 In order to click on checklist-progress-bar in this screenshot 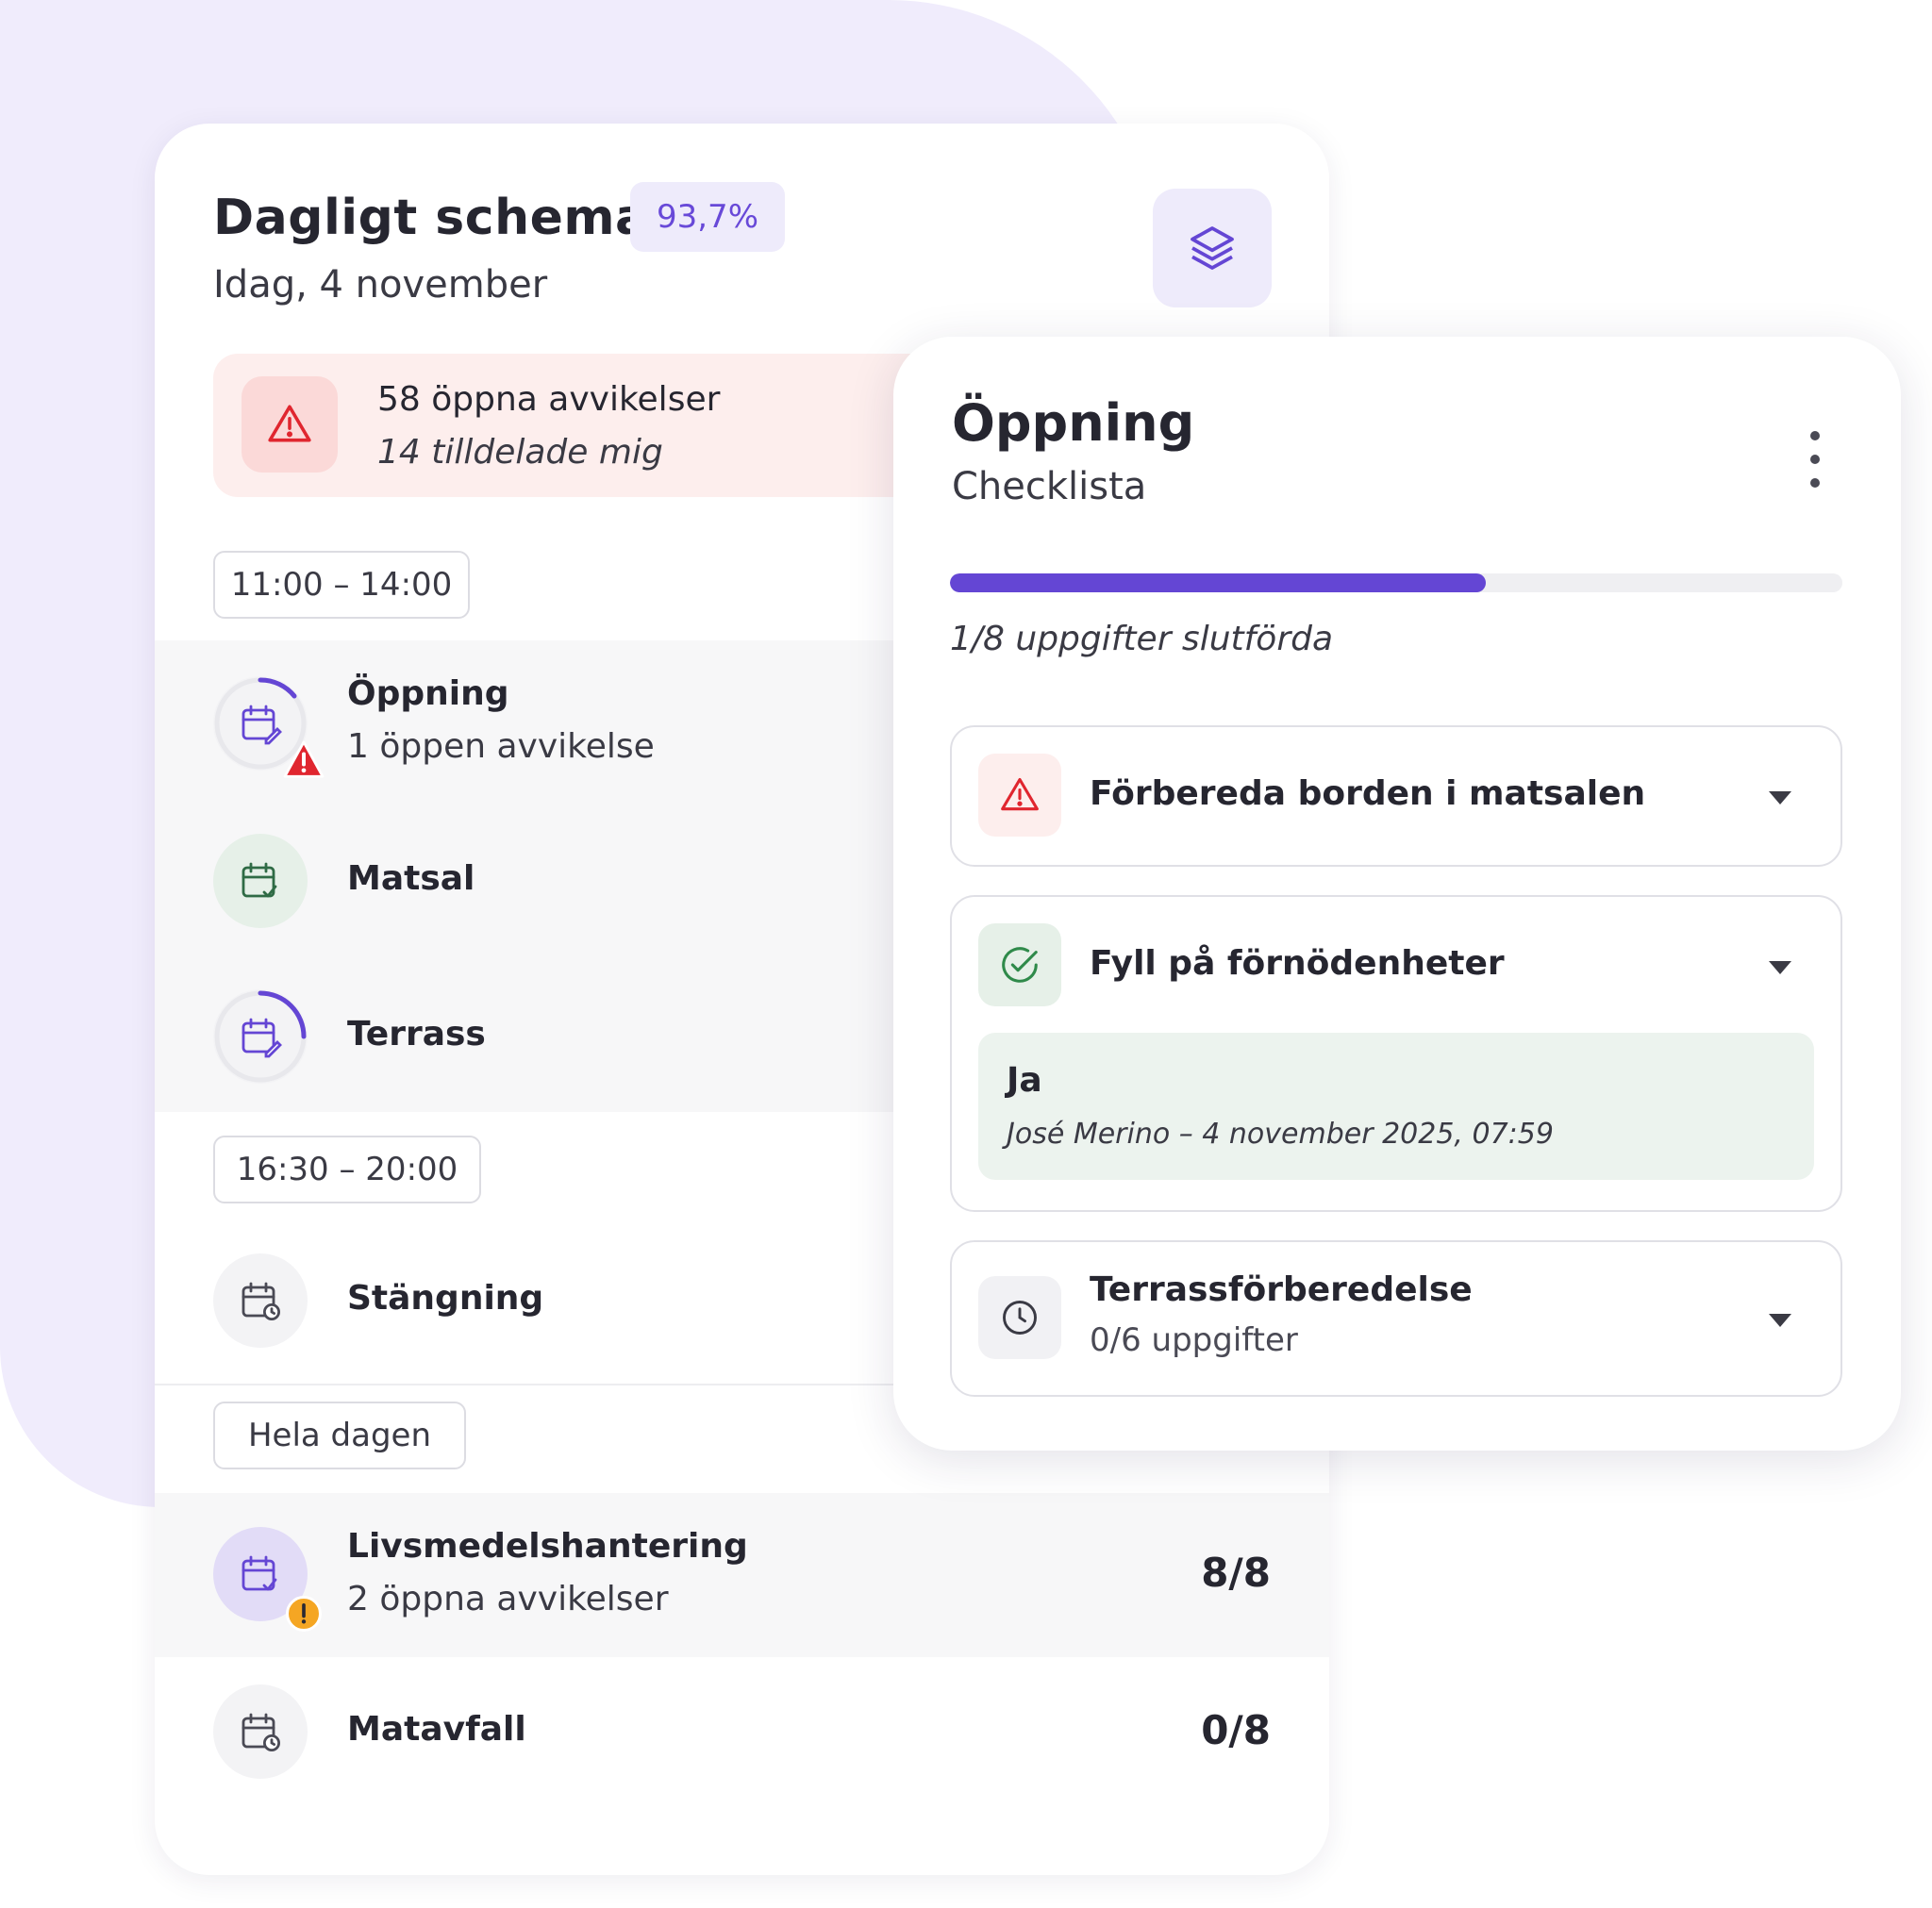, I will do `click(1396, 582)`.